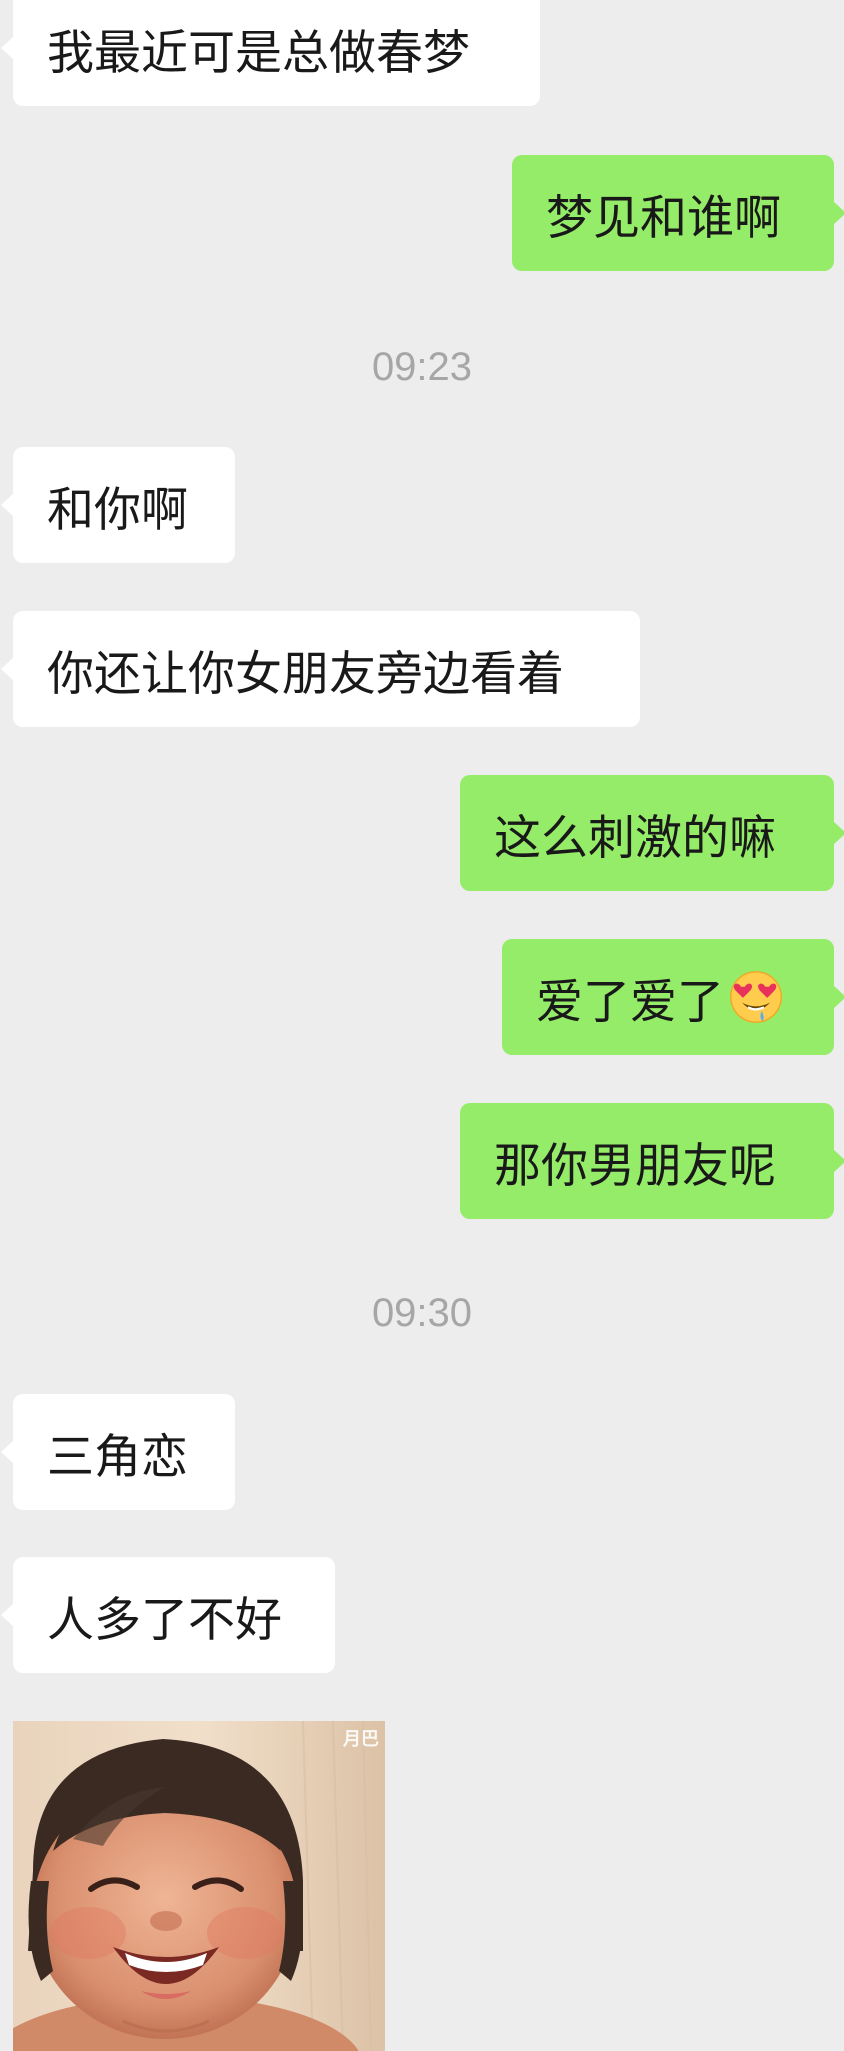 This screenshot has width=844, height=2051. I want to click on incoming-message: 你还让你女朋友旁边看着, so click(320, 669).